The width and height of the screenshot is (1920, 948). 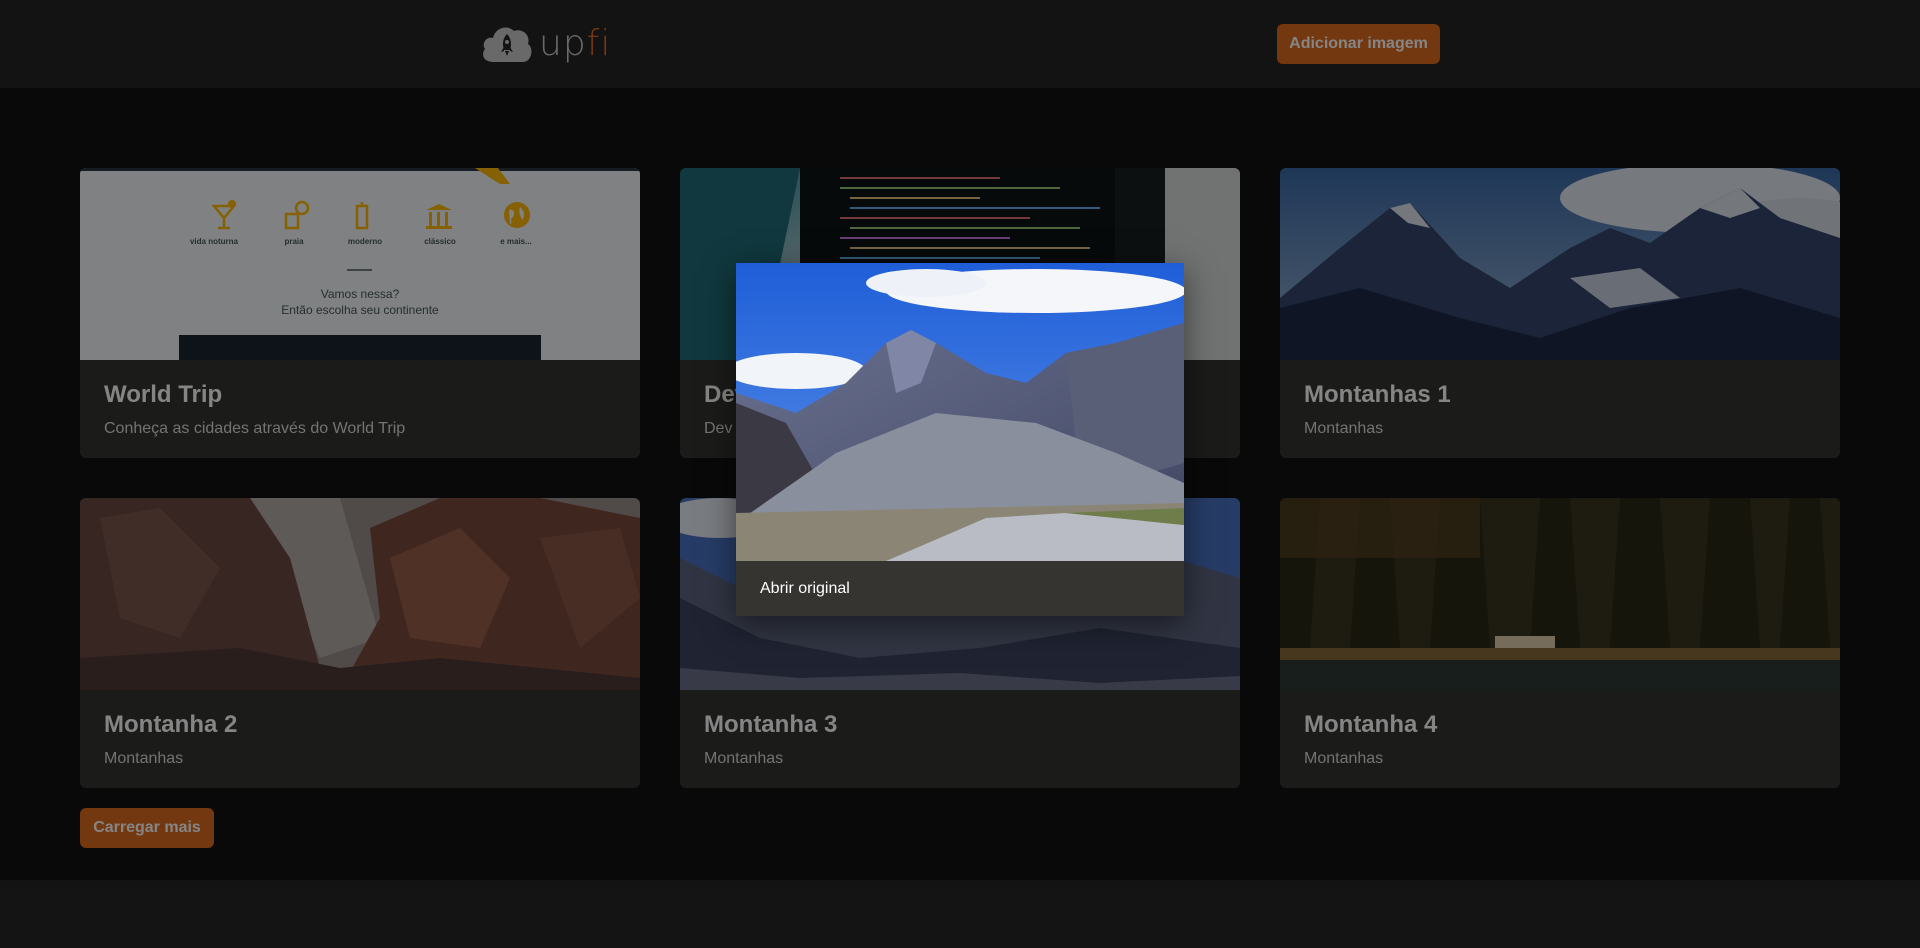 What do you see at coordinates (805, 589) in the screenshot?
I see `open-original-link: Abrir original` at bounding box center [805, 589].